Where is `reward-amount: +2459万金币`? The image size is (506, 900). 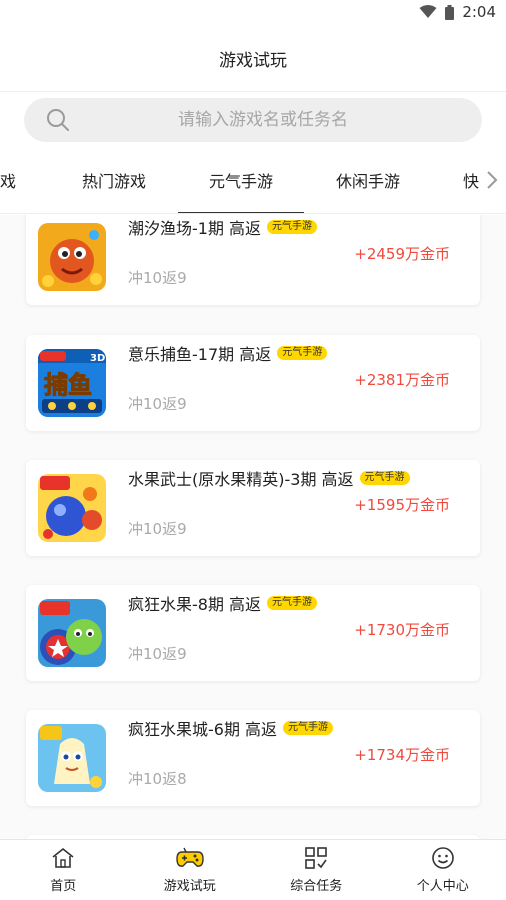 reward-amount: +2459万金币 is located at coordinates (402, 254).